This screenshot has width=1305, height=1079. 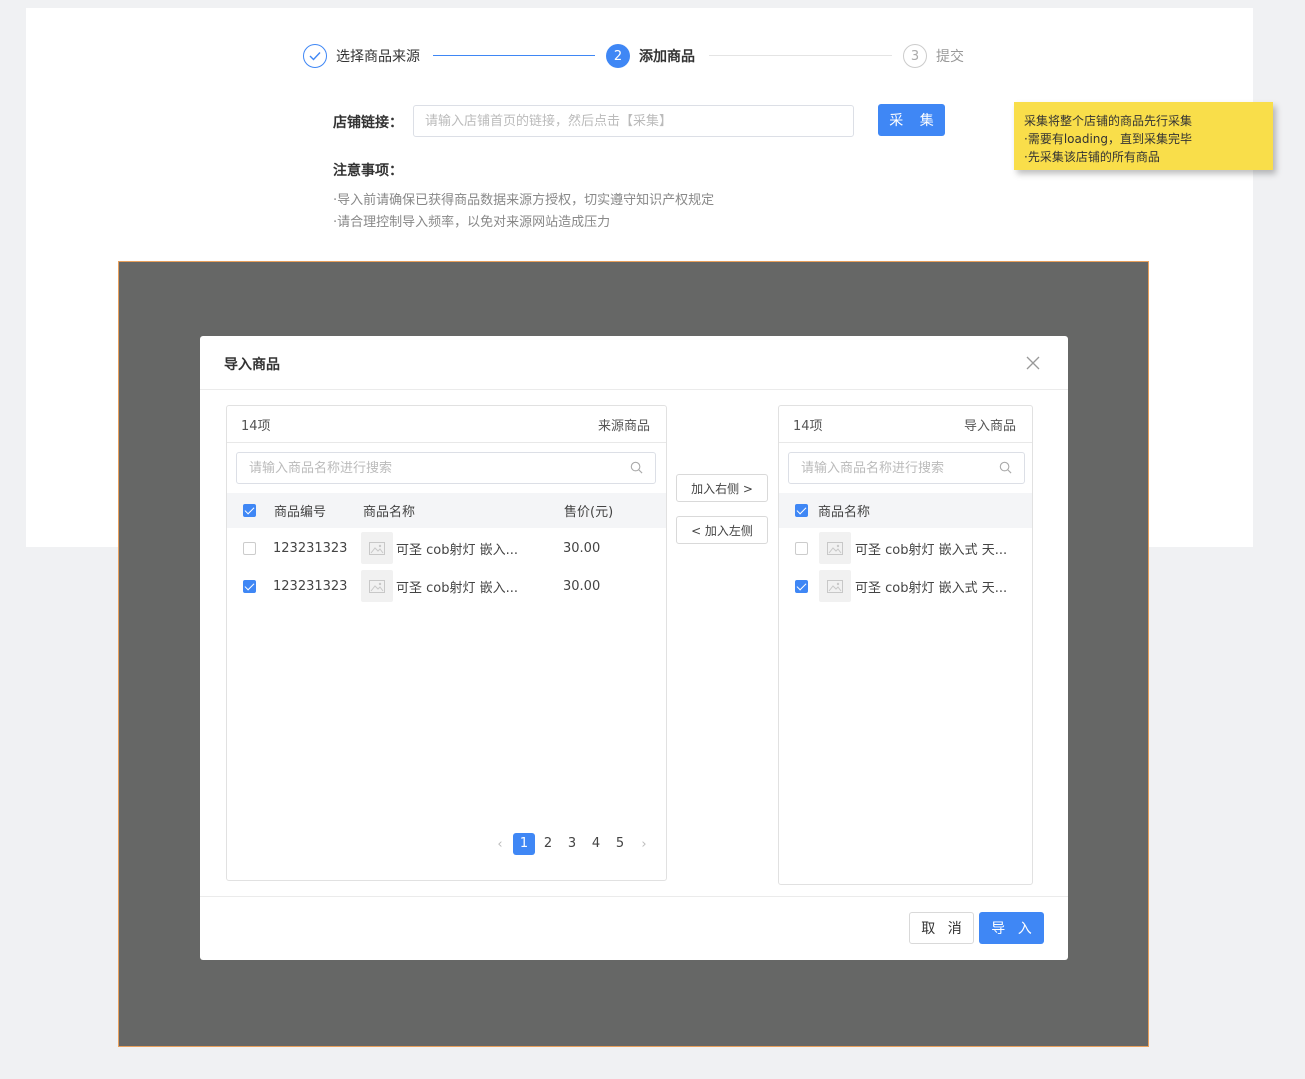 I want to click on step-label: 选择商品来源, so click(x=378, y=57).